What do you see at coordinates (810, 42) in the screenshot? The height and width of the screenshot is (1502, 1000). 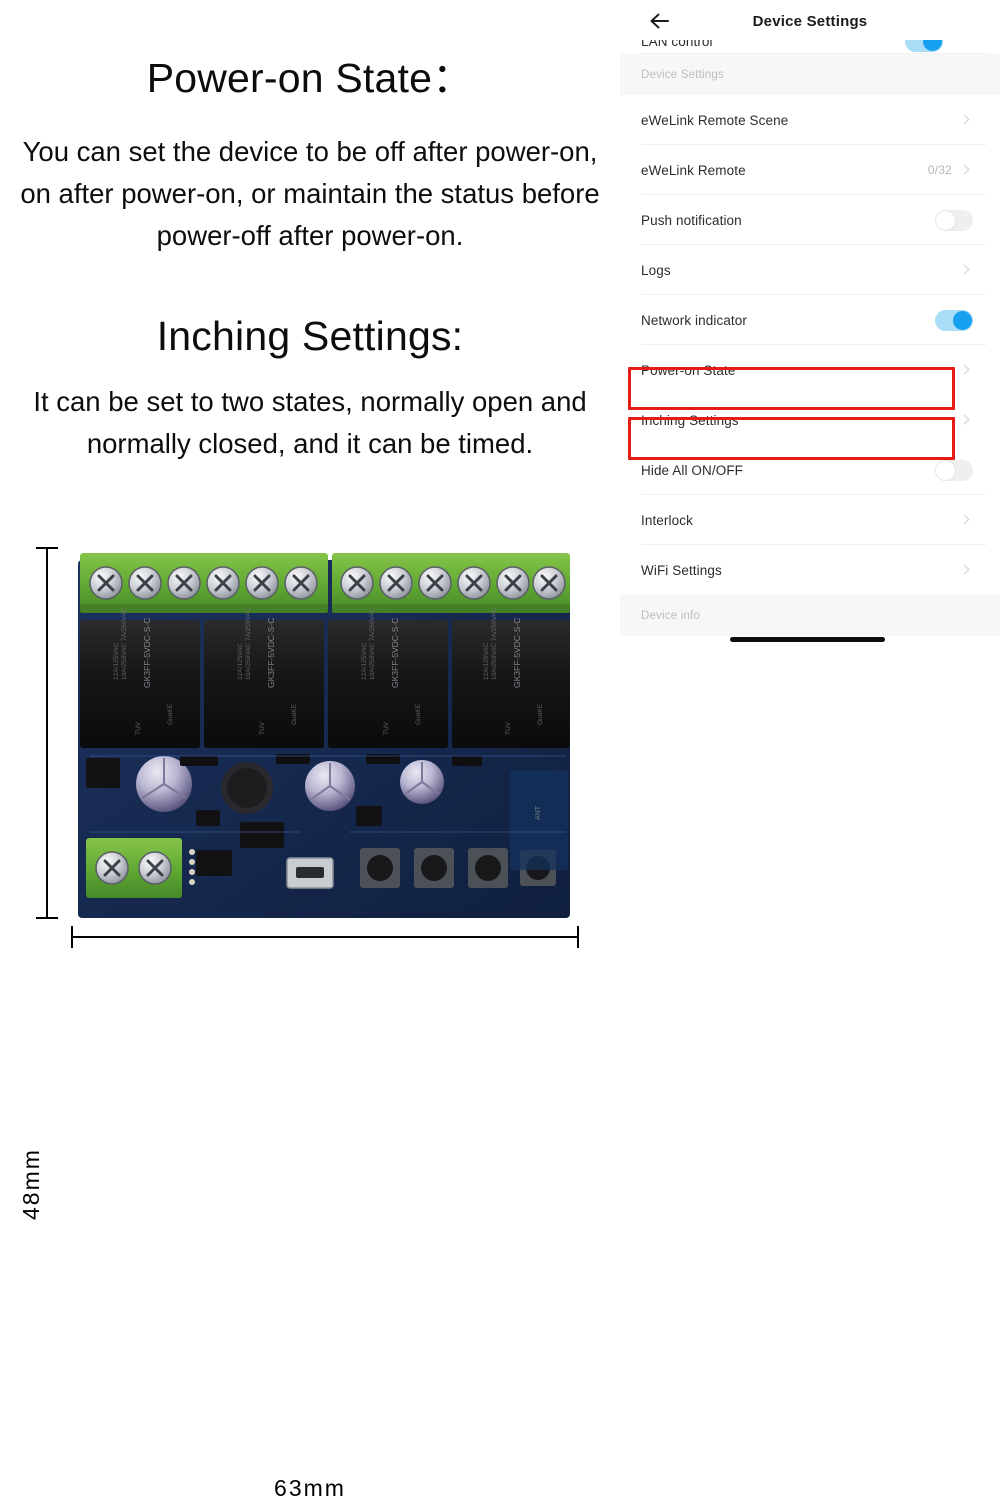 I see `settings-row-lan-control: LAN control` at bounding box center [810, 42].